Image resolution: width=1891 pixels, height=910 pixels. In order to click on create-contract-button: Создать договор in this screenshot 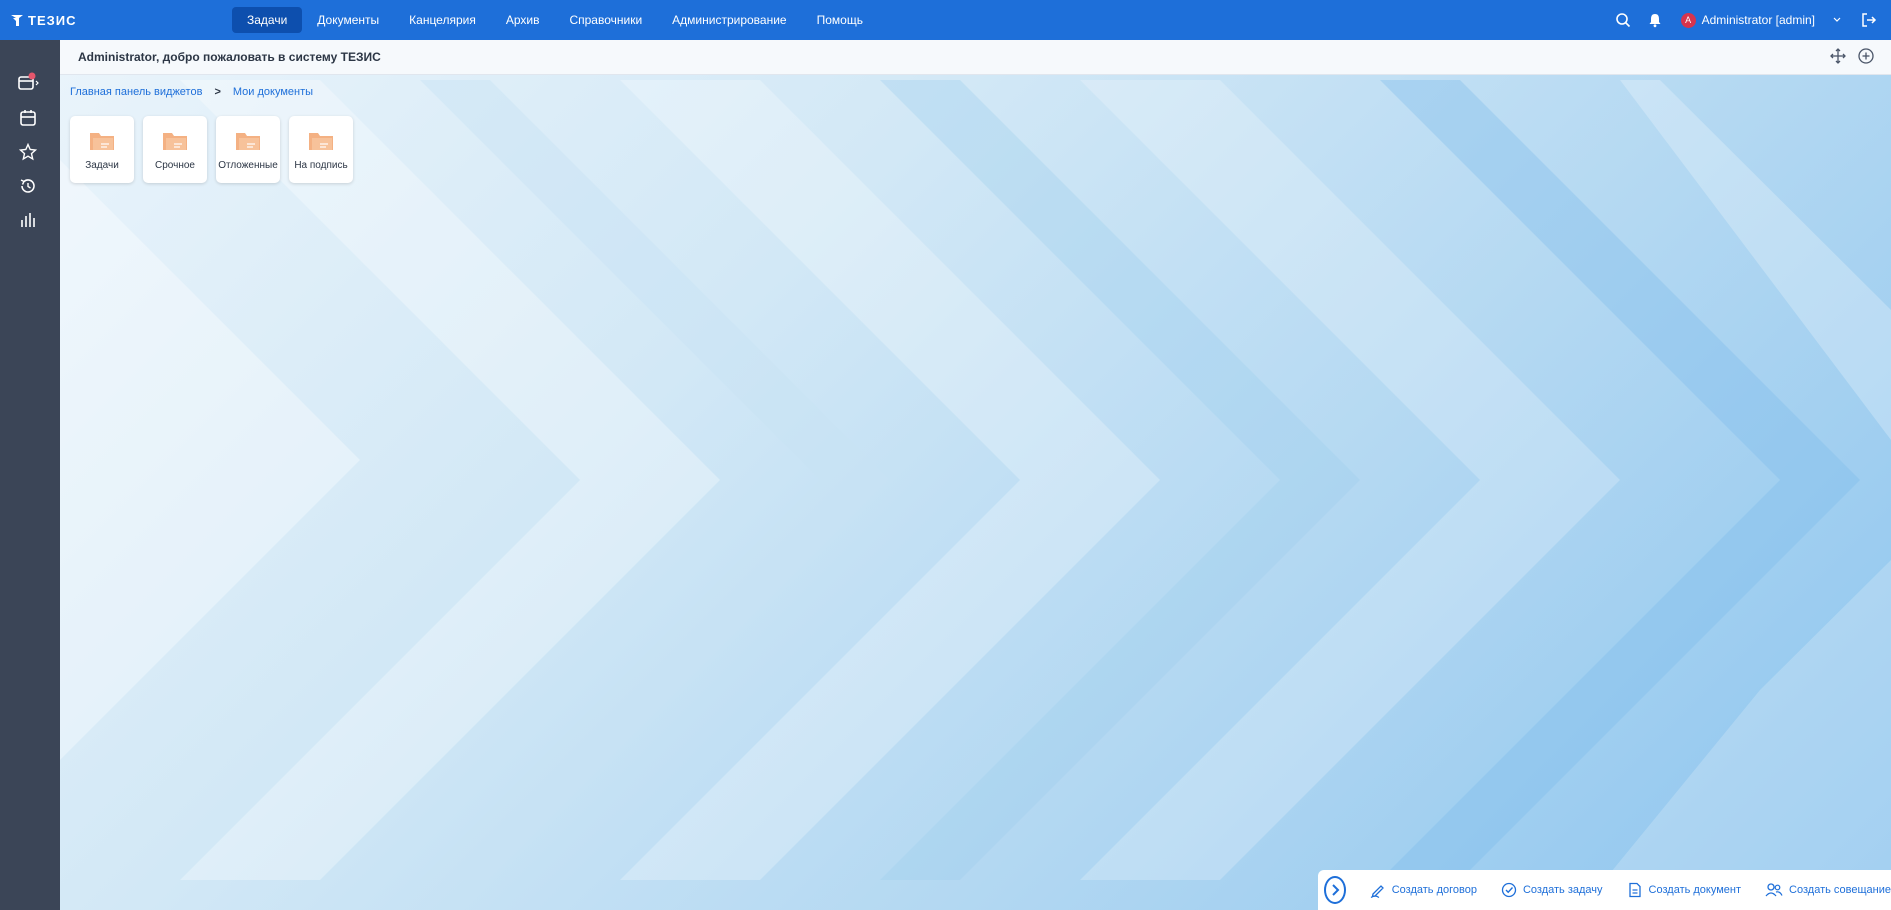, I will do `click(1423, 890)`.